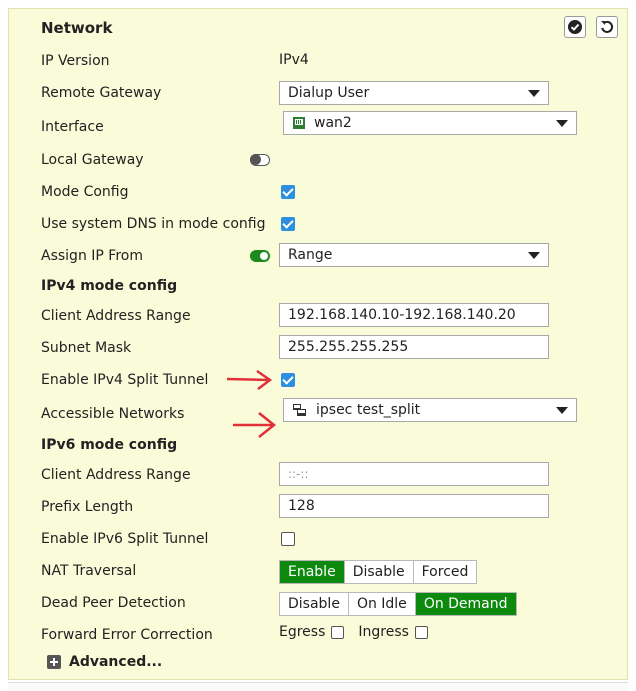 The image size is (636, 691). I want to click on assign-ip-from-label: Assign IP From, so click(92, 256).